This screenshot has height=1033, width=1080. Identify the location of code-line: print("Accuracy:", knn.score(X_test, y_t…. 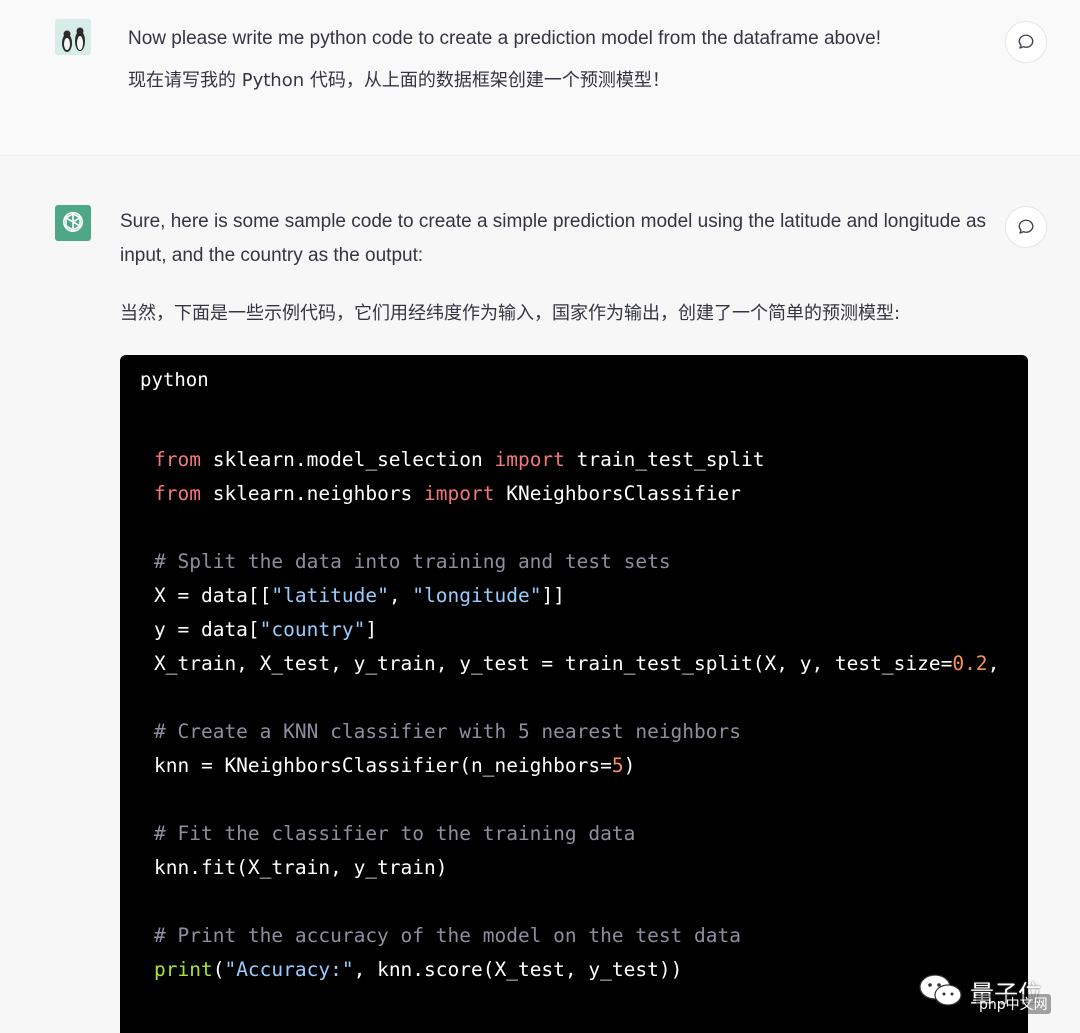
(584, 970).